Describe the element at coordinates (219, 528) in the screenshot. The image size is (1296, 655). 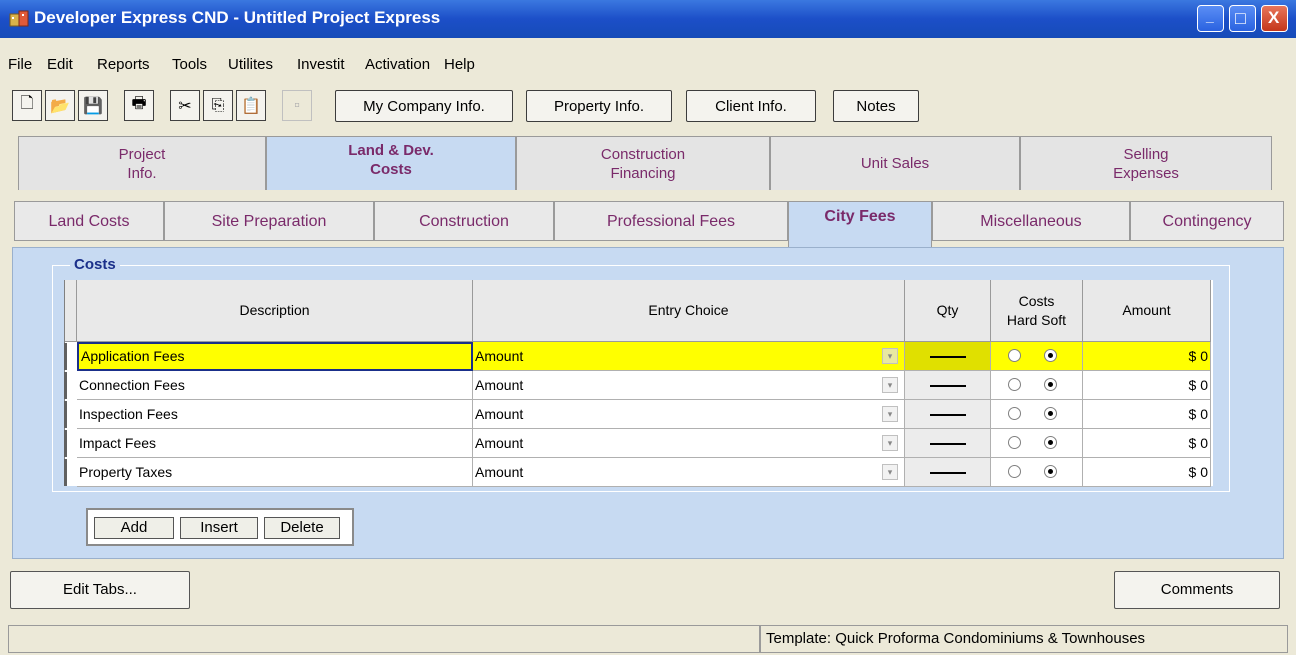
I see `insert-button: Insert` at that location.